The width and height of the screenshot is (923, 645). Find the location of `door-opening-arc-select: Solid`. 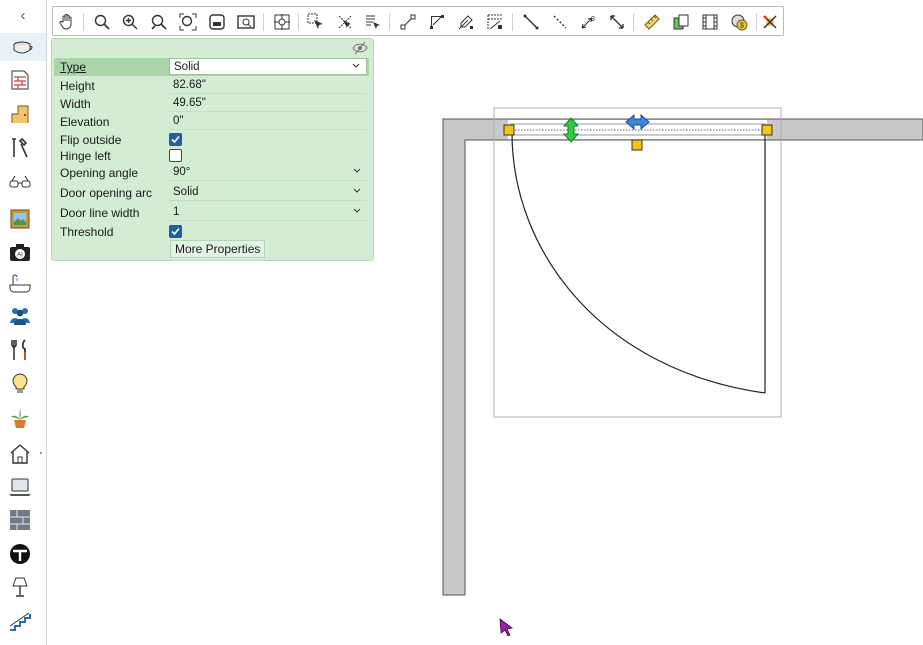

door-opening-arc-select: Solid is located at coordinates (268, 192).